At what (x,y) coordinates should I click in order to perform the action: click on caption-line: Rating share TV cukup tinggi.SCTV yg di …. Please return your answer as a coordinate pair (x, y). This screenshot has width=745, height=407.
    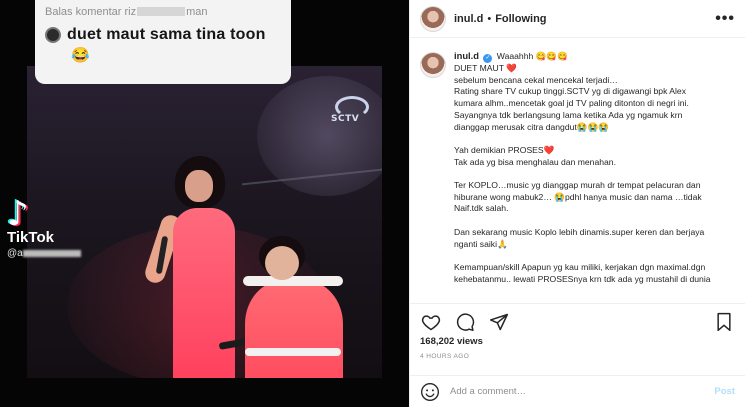
    Looking at the image, I should click on (570, 91).